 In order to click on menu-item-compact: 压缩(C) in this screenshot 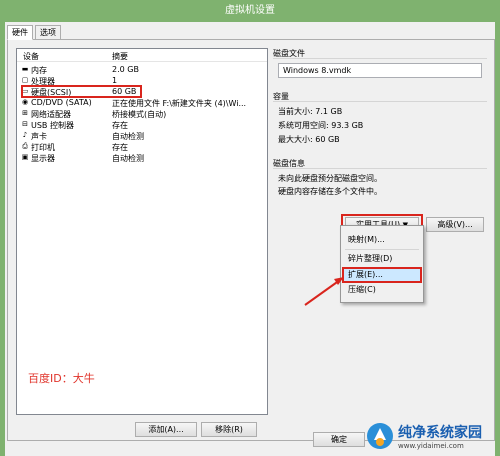, I will do `click(382, 290)`.